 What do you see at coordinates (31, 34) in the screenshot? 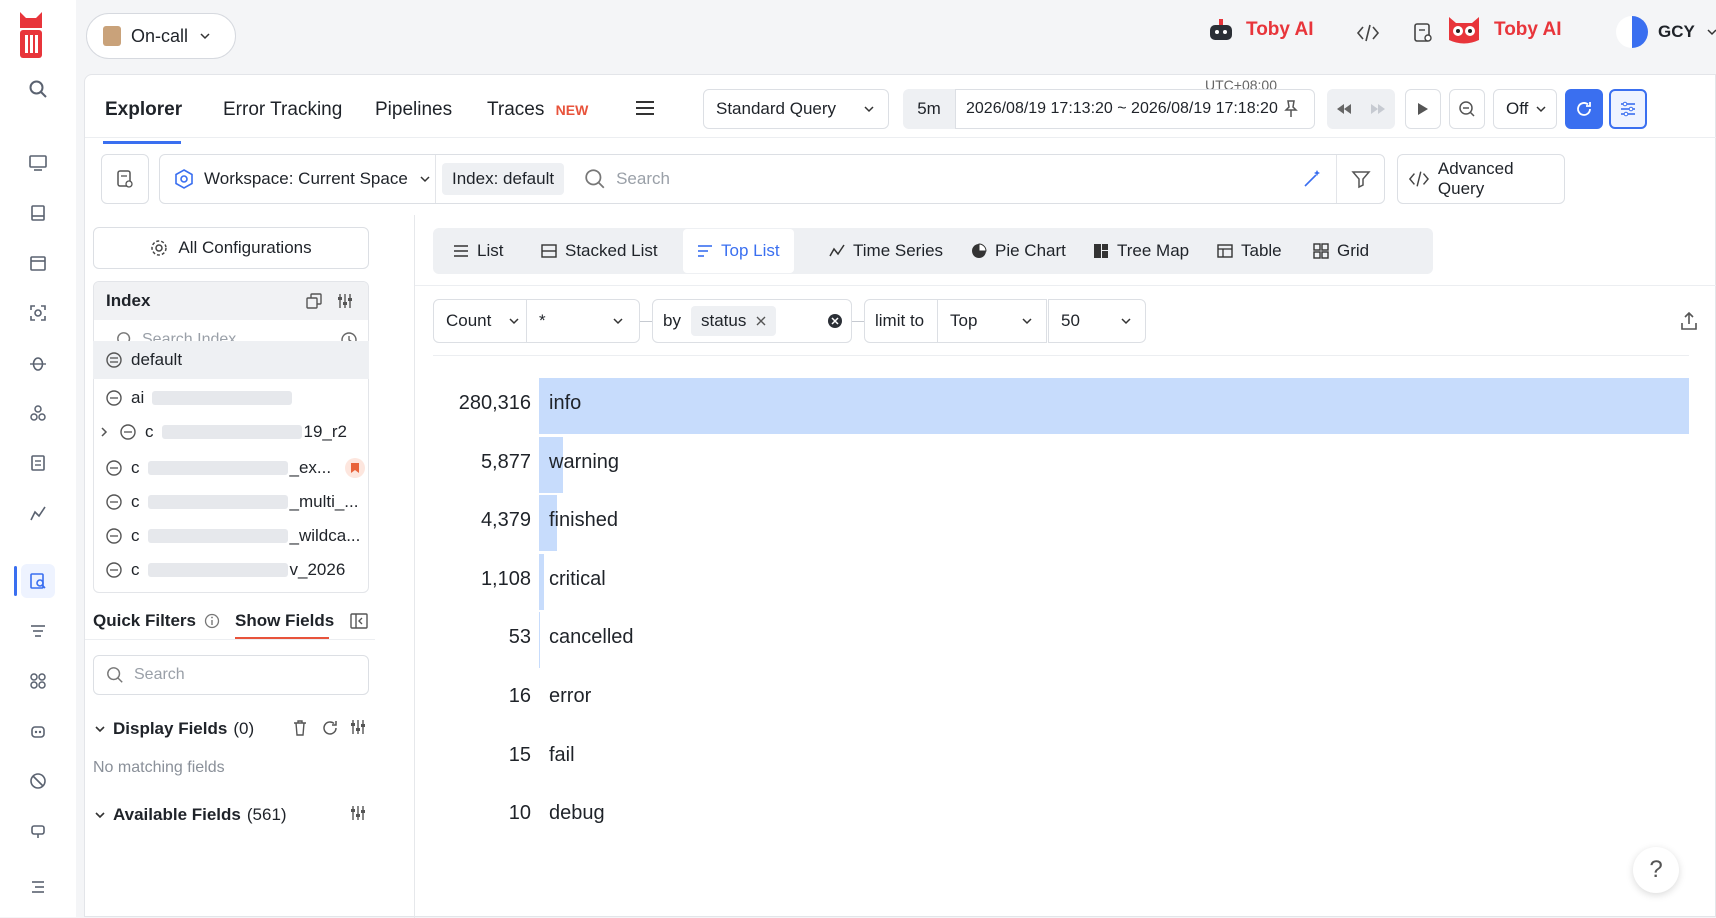
I see `app-logo` at bounding box center [31, 34].